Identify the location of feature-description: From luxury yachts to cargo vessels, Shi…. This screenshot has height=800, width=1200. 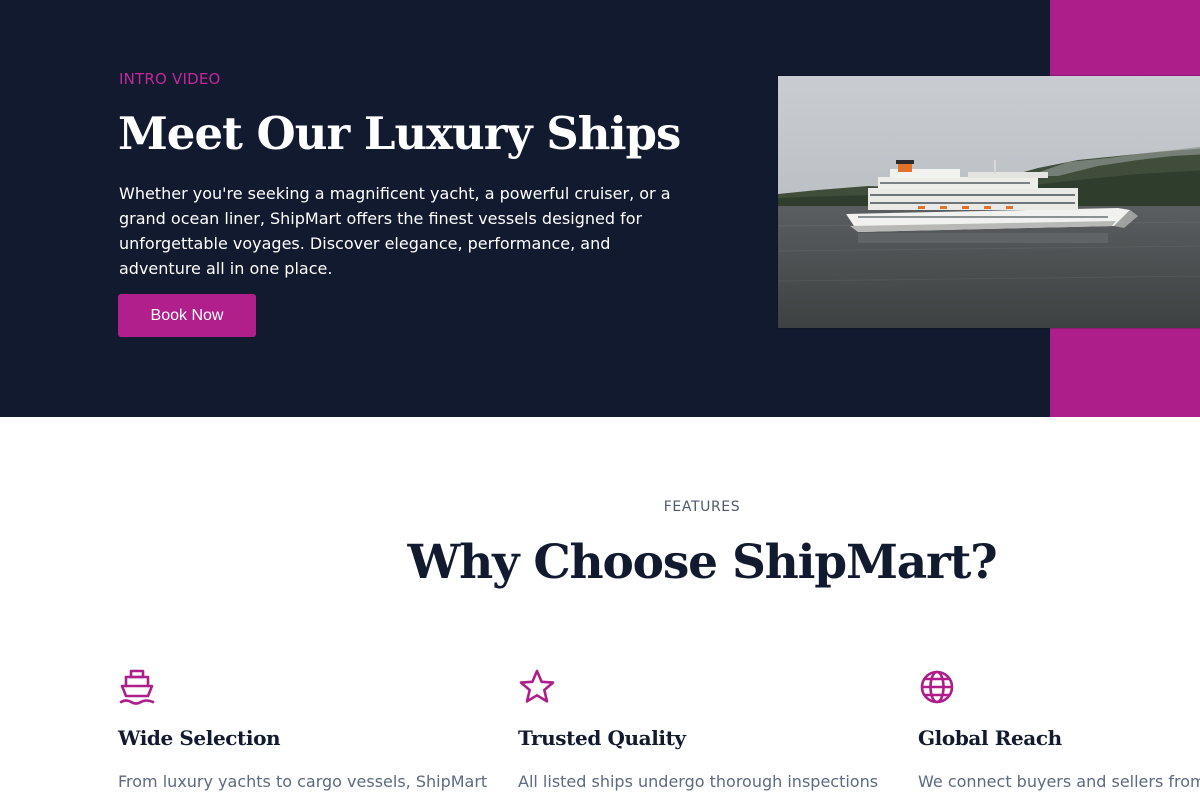
(303, 781).